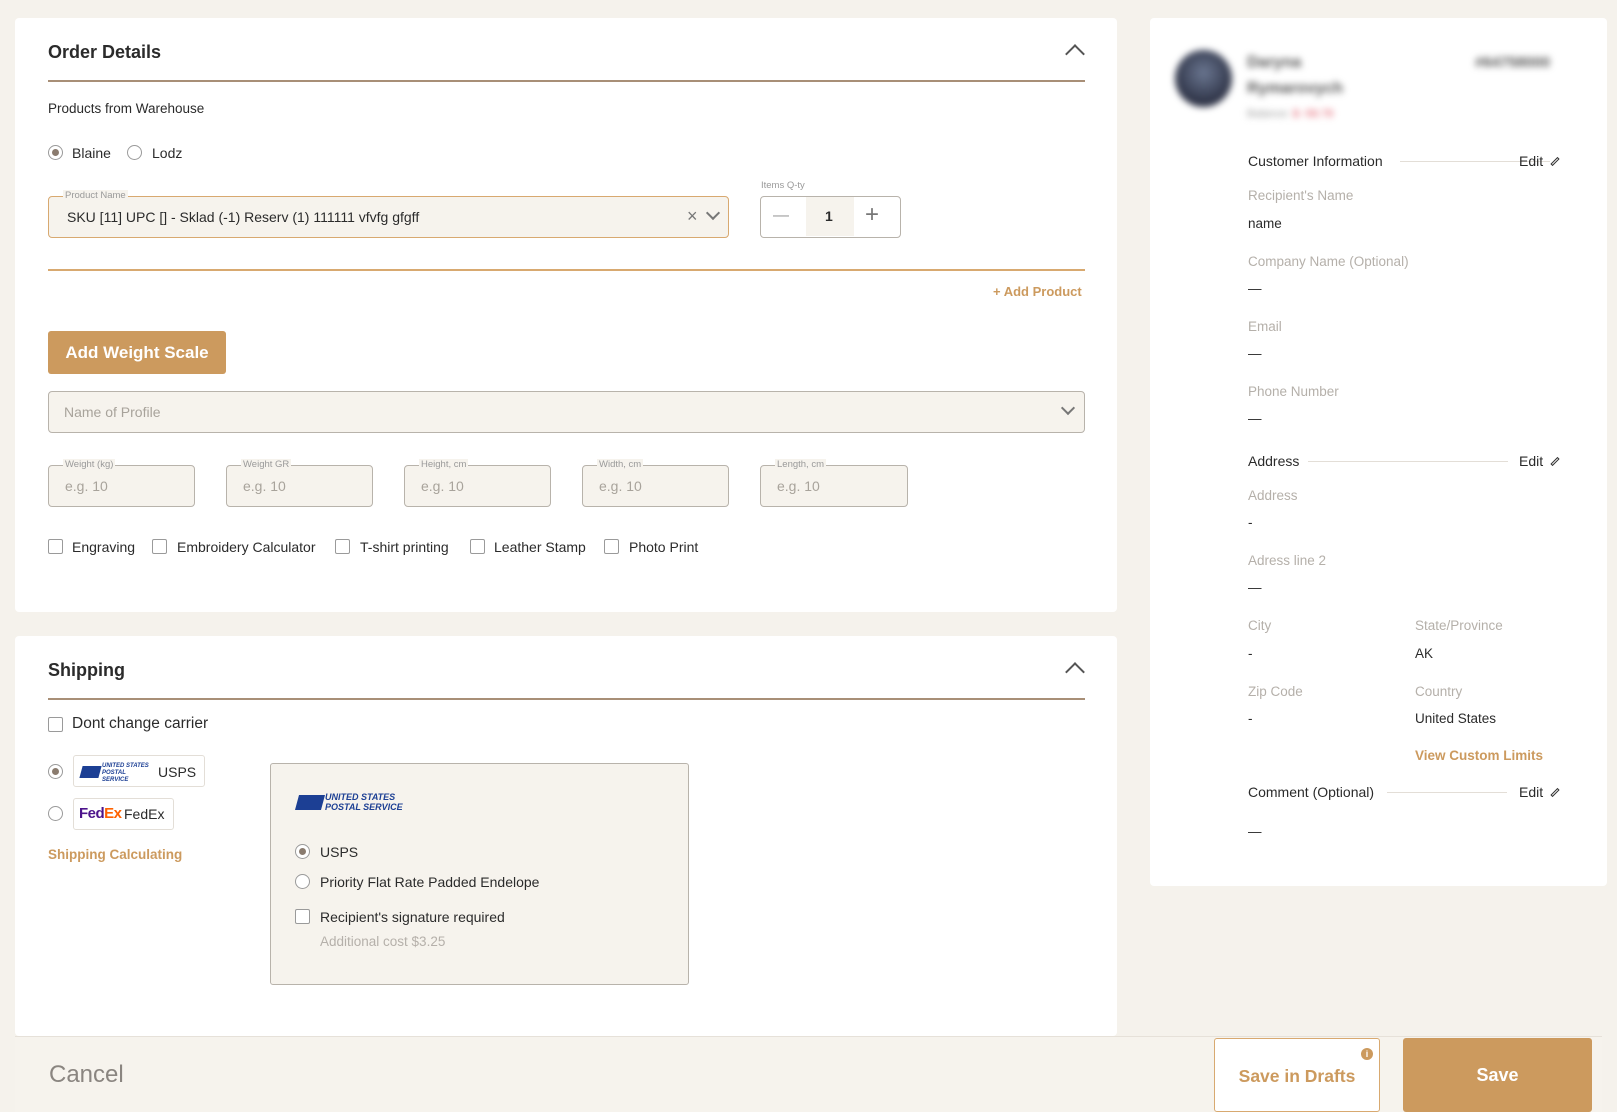 This screenshot has height=1112, width=1617. I want to click on phone-value: —, so click(1255, 418).